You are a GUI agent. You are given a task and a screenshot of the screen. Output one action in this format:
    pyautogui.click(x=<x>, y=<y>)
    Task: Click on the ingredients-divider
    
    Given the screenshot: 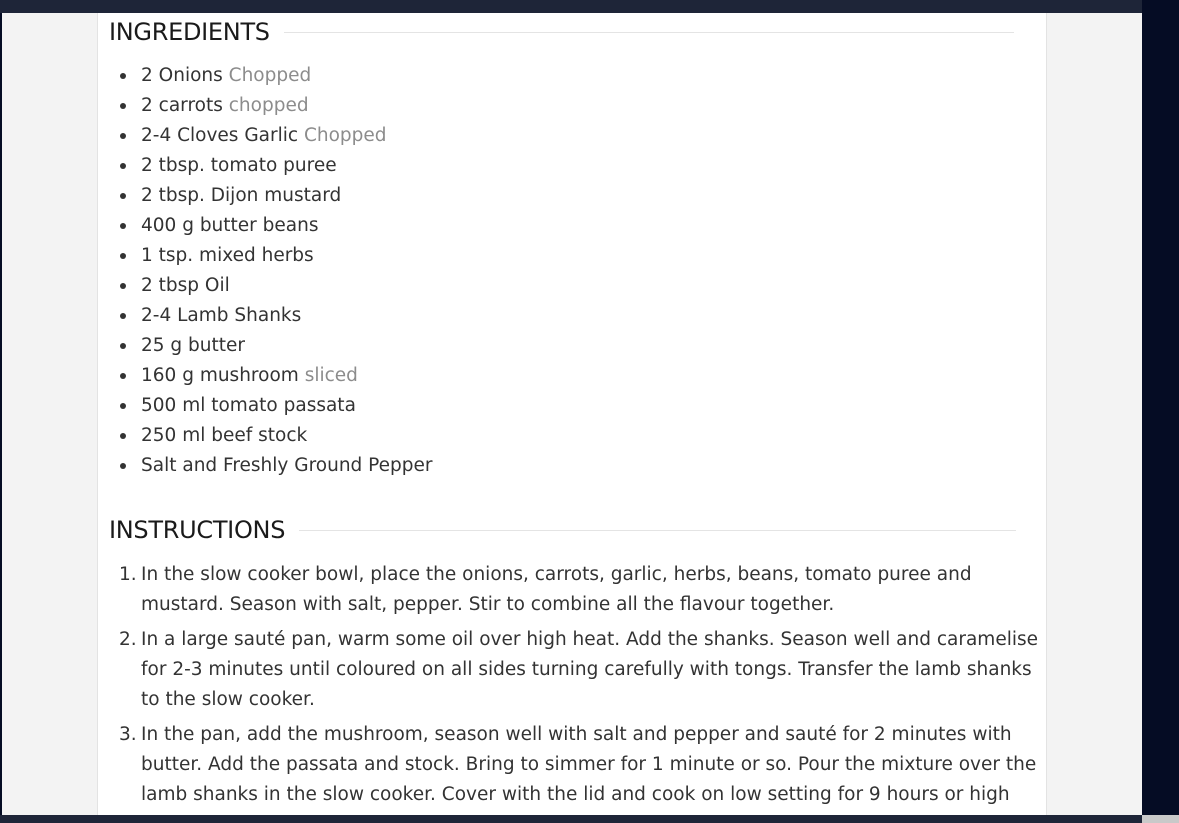 What is the action you would take?
    pyautogui.click(x=648, y=32)
    